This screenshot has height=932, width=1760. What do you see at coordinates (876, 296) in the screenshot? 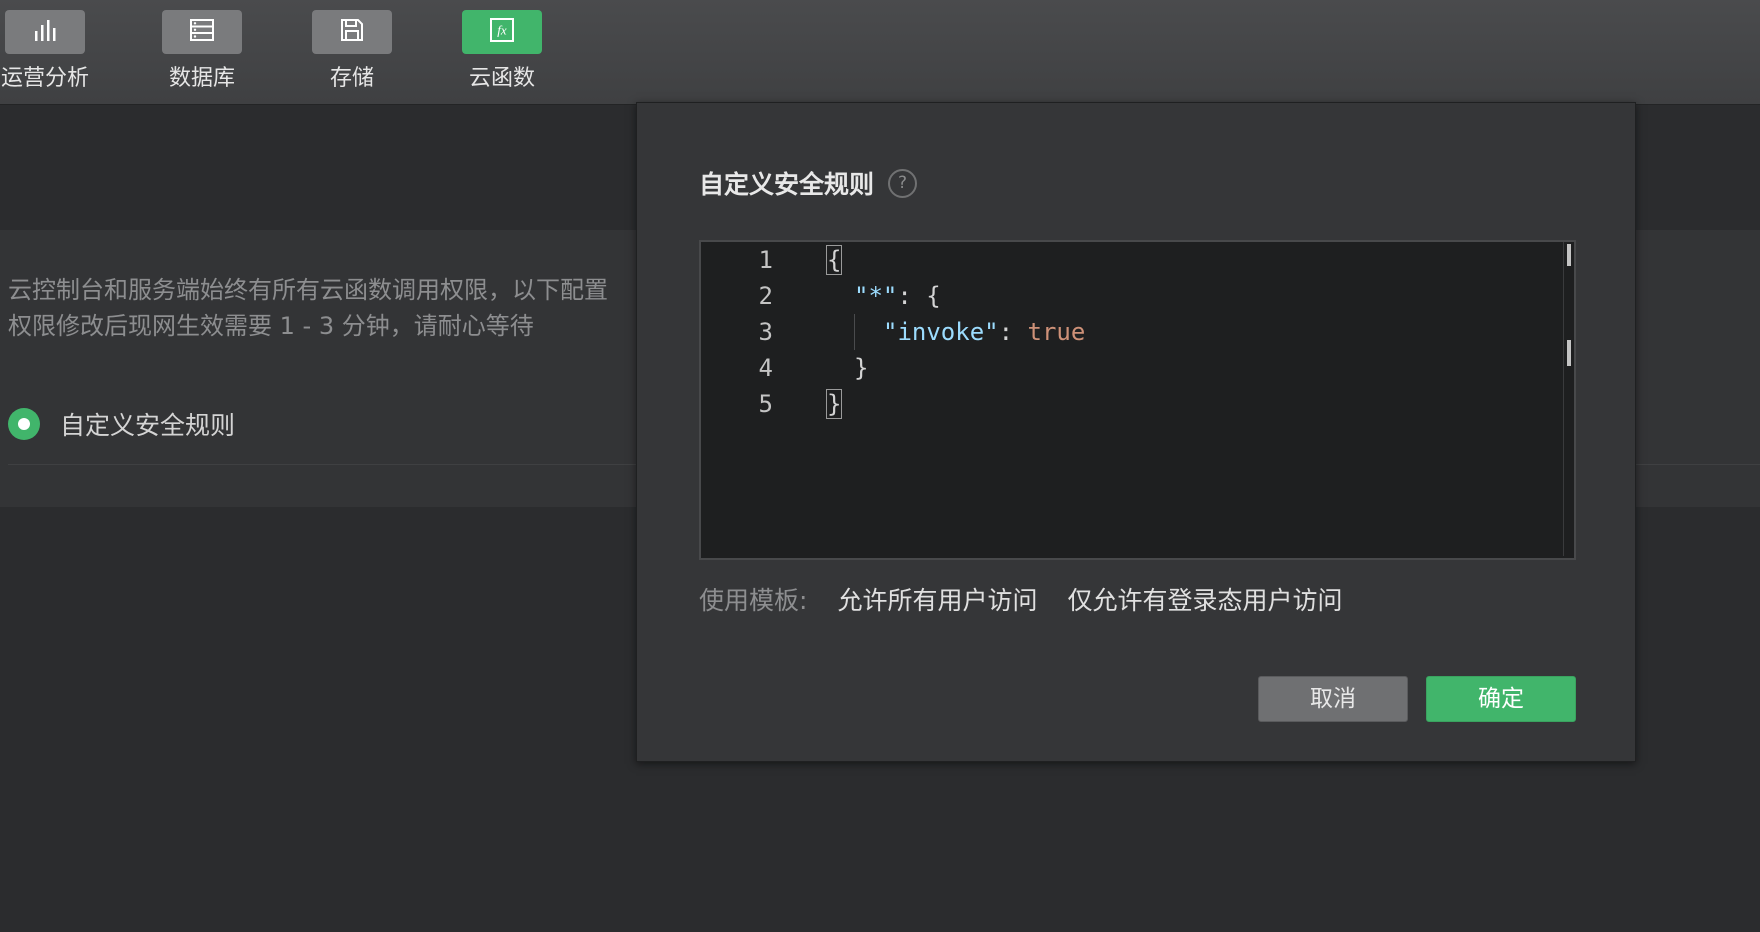
I see `code-token: "*"` at bounding box center [876, 296].